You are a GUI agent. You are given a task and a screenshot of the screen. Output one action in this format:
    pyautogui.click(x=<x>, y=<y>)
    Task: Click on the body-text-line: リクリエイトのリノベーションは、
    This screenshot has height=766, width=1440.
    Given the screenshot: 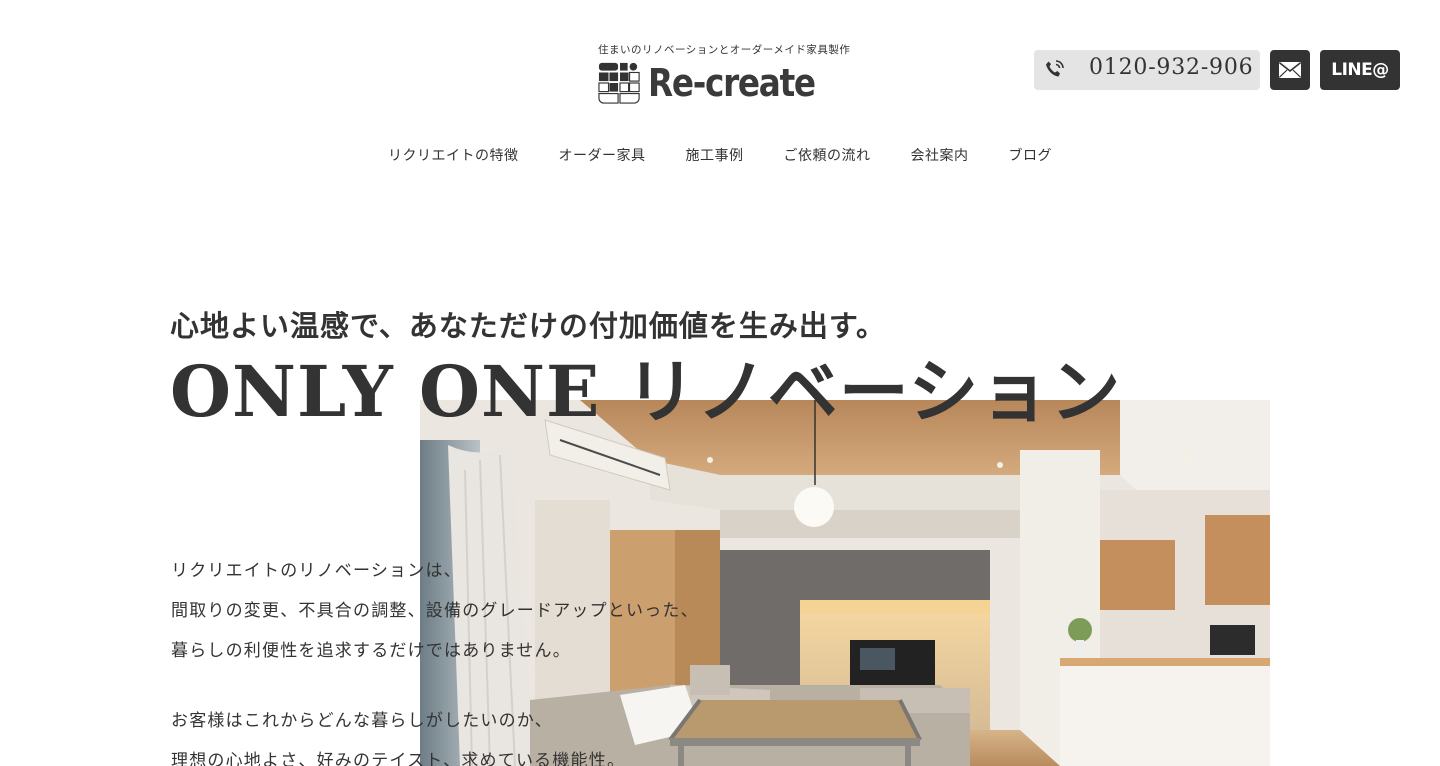 What is the action you would take?
    pyautogui.click(x=316, y=571)
    